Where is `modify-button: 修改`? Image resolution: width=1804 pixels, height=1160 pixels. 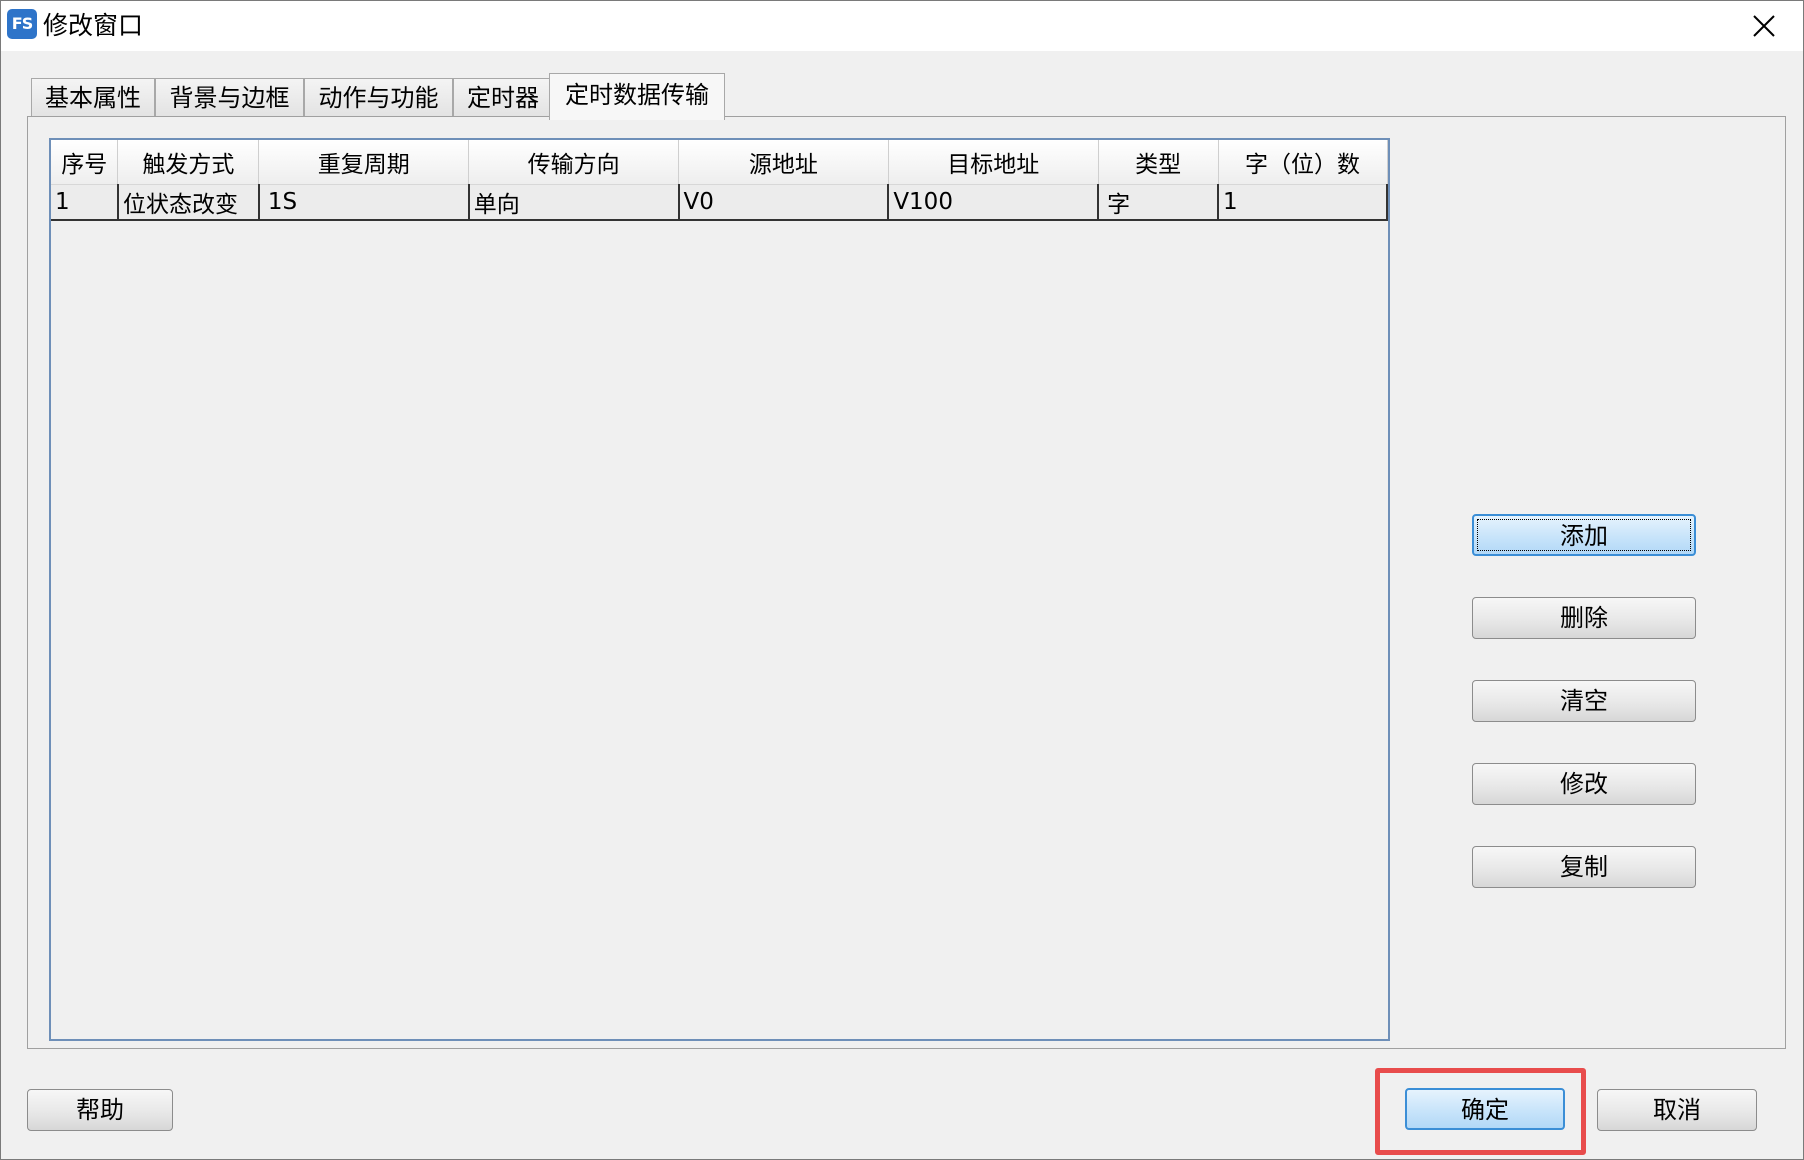 modify-button: 修改 is located at coordinates (1584, 784).